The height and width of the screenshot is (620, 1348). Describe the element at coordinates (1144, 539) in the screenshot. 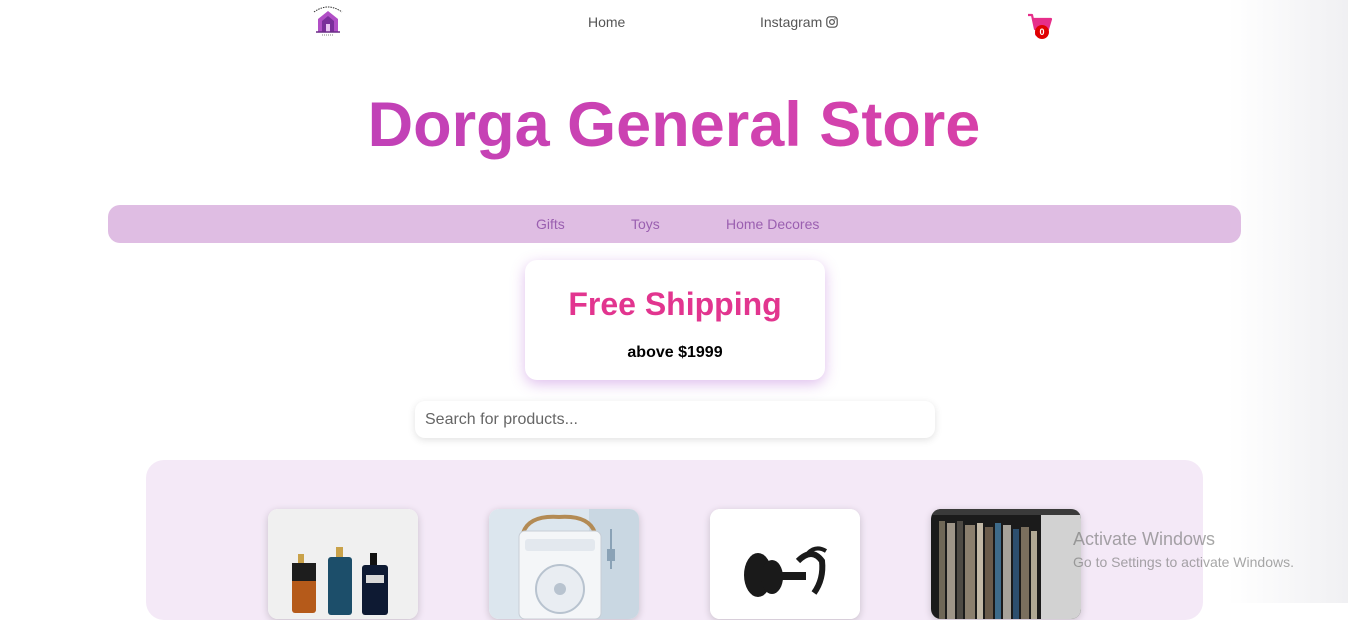

I see `activate-windows-title: Activate Windows` at that location.